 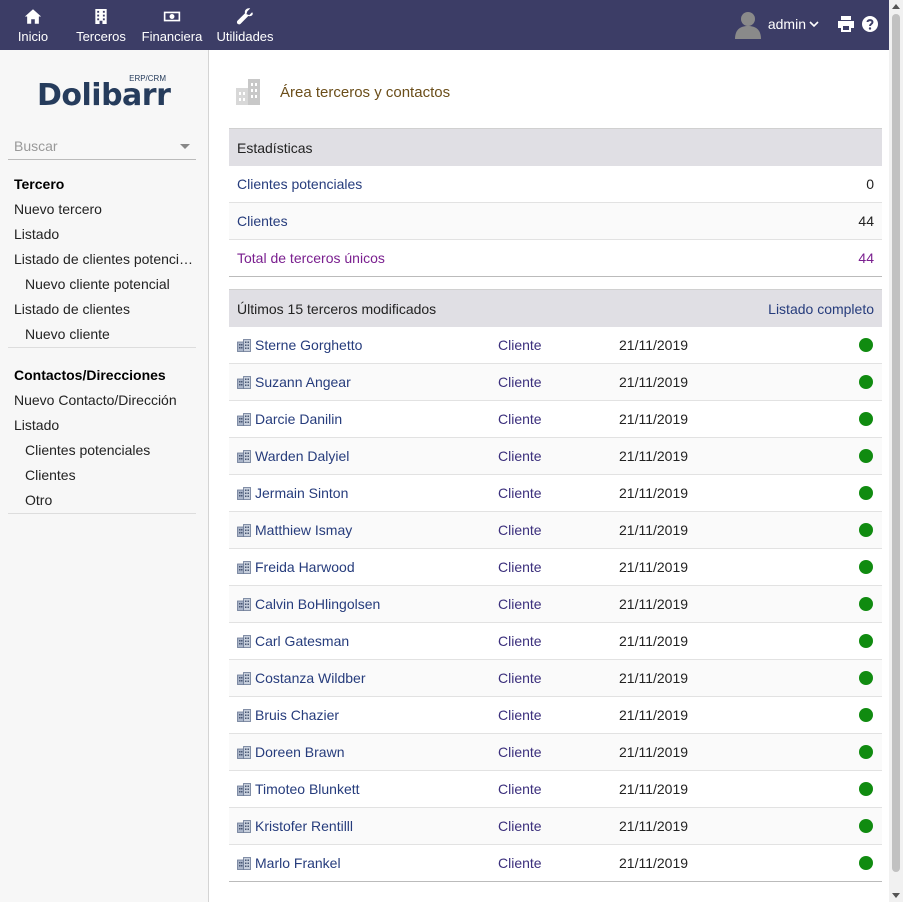 What do you see at coordinates (275, 147) in the screenshot?
I see `stats-title: Estadísticas` at bounding box center [275, 147].